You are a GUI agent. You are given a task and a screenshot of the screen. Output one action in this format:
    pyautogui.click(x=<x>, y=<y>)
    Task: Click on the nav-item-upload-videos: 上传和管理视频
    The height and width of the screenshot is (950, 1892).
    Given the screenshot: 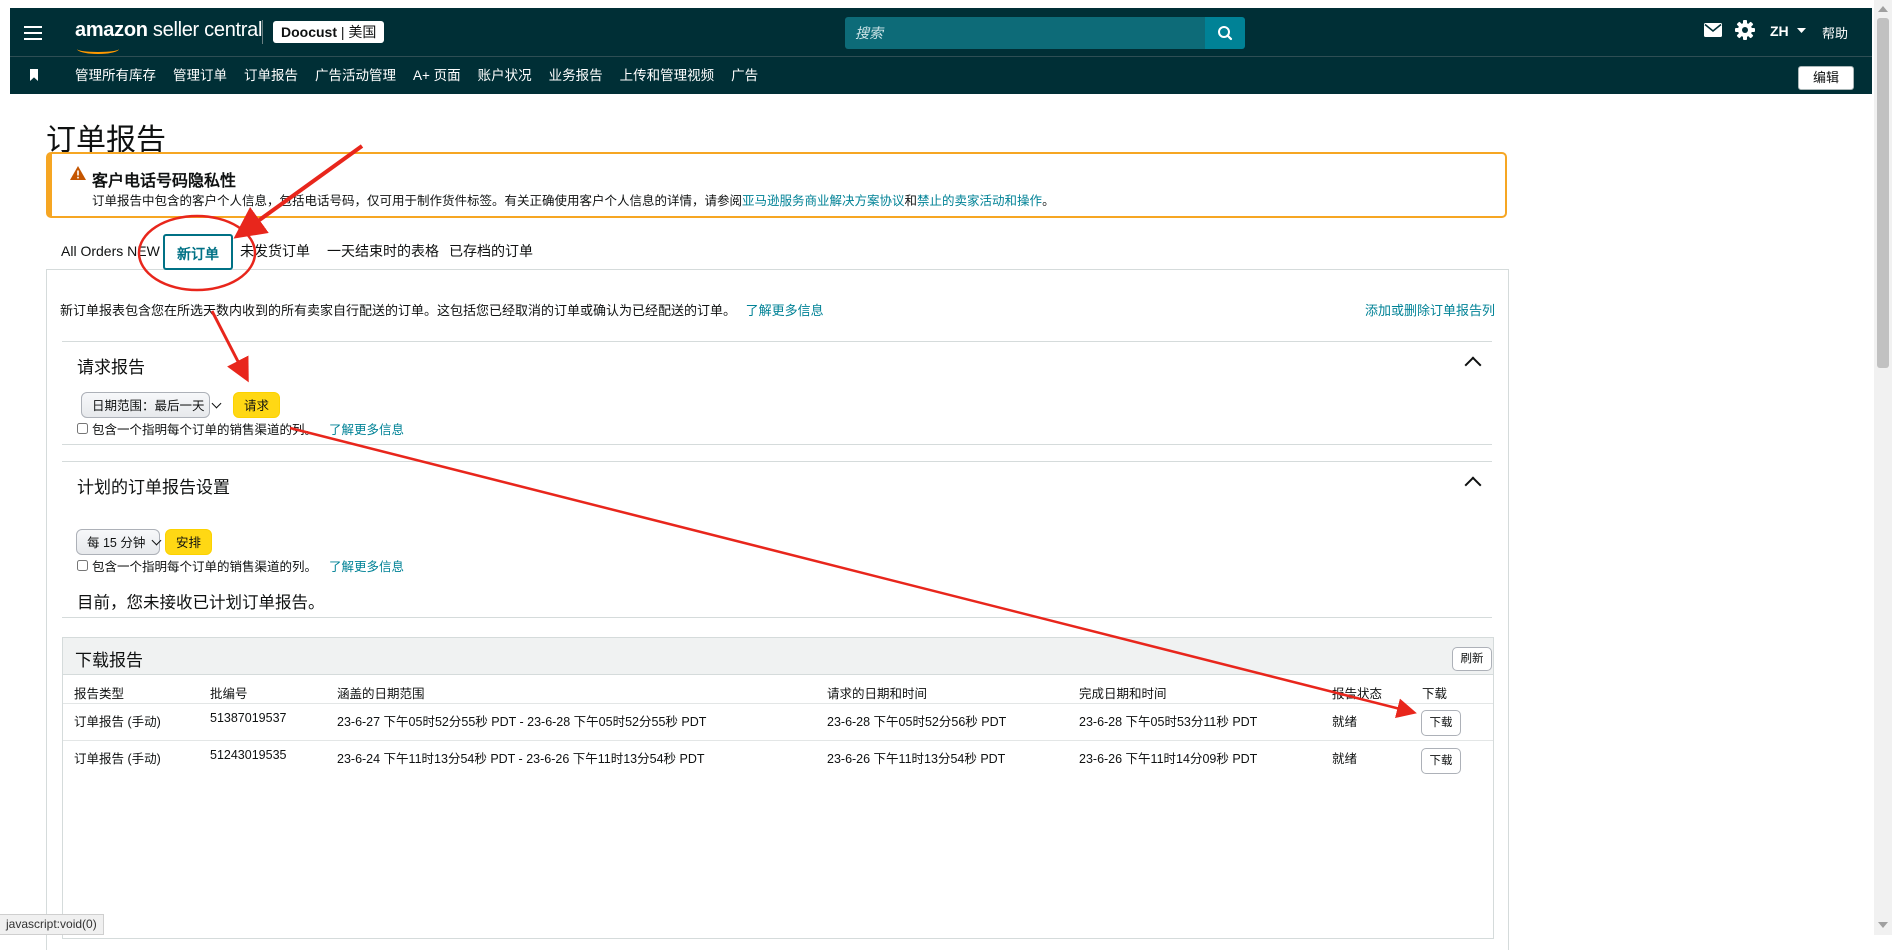 What is the action you would take?
    pyautogui.click(x=671, y=75)
    